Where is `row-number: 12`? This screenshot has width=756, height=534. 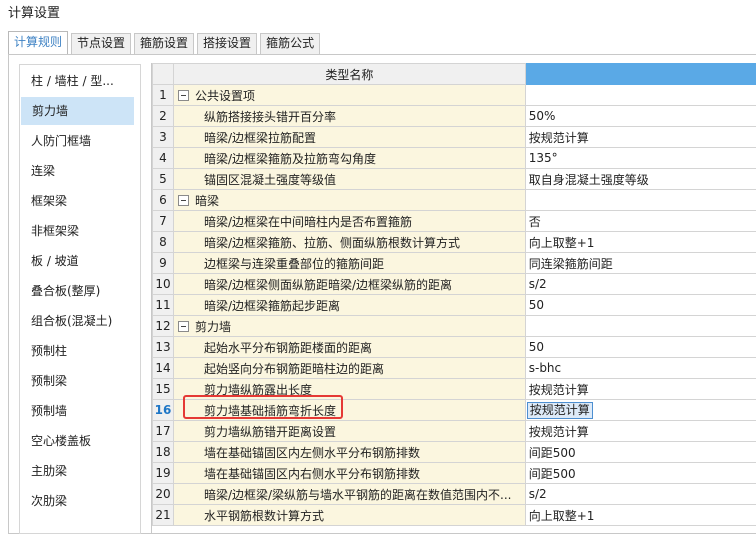
row-number: 12 is located at coordinates (163, 326).